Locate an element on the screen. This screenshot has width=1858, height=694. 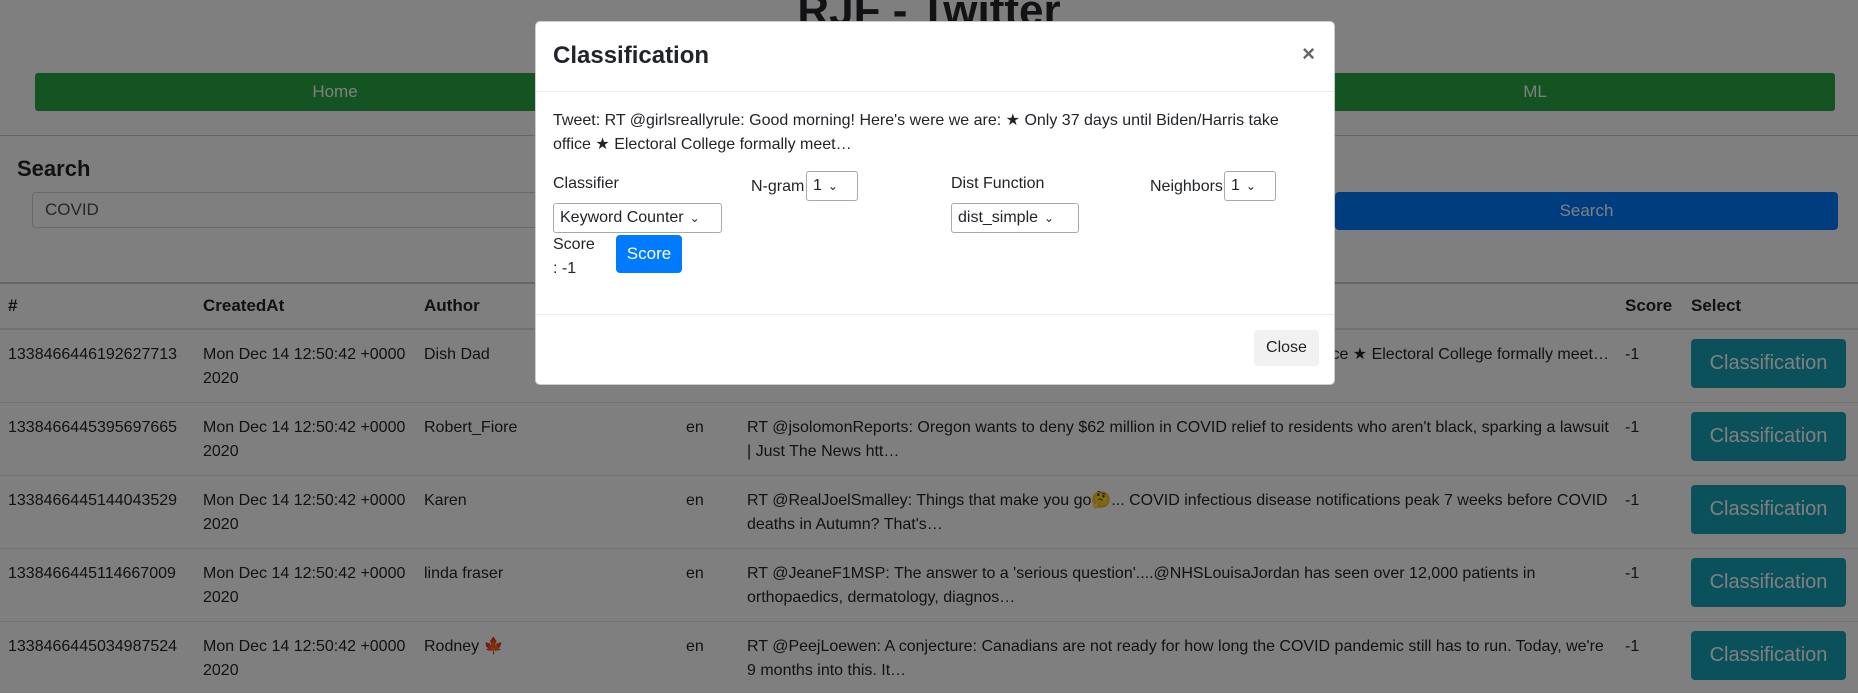
score-value: : -1 is located at coordinates (565, 268).